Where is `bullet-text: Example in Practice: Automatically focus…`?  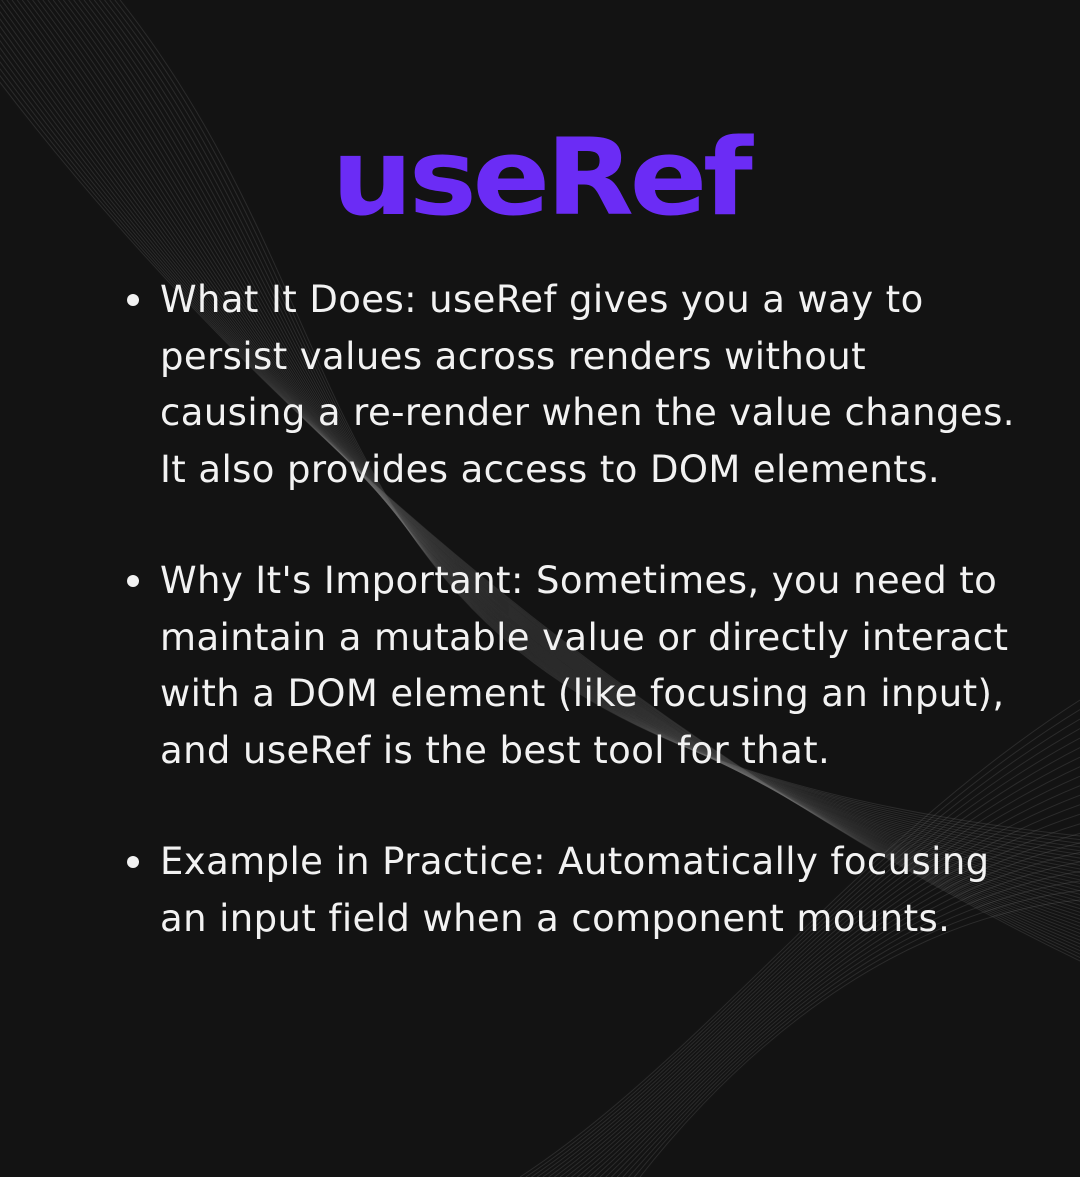
bullet-text: Example in Practice: Automatically focus… is located at coordinates (575, 890).